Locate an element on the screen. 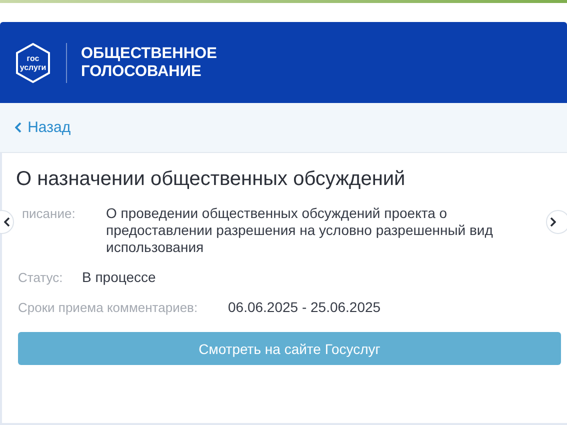  logo-text: услуги is located at coordinates (33, 67).